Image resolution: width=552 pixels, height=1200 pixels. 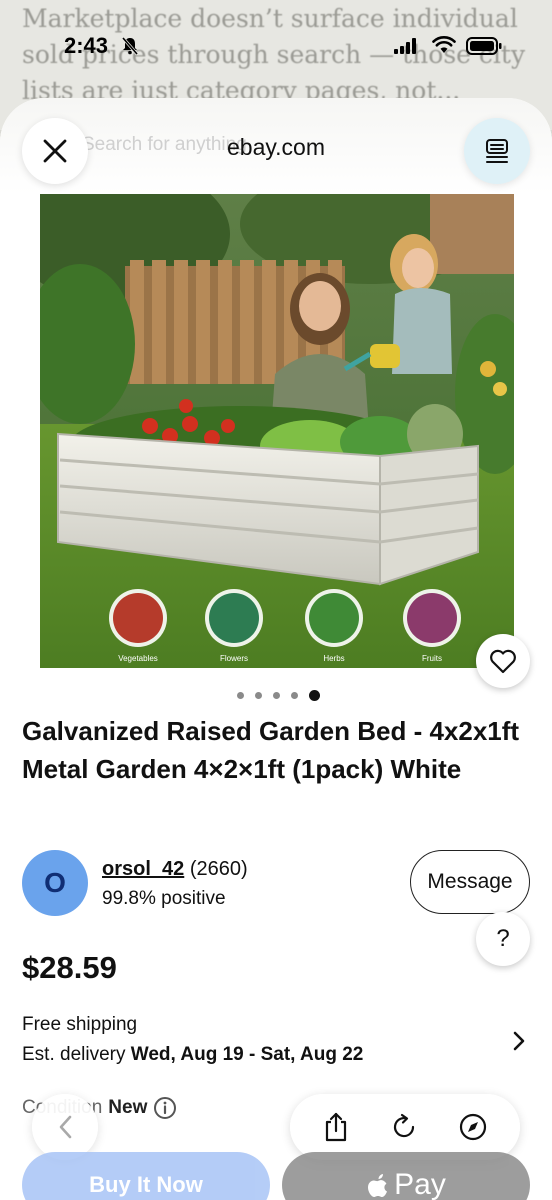 I want to click on badge-label: Herbs, so click(x=333, y=658).